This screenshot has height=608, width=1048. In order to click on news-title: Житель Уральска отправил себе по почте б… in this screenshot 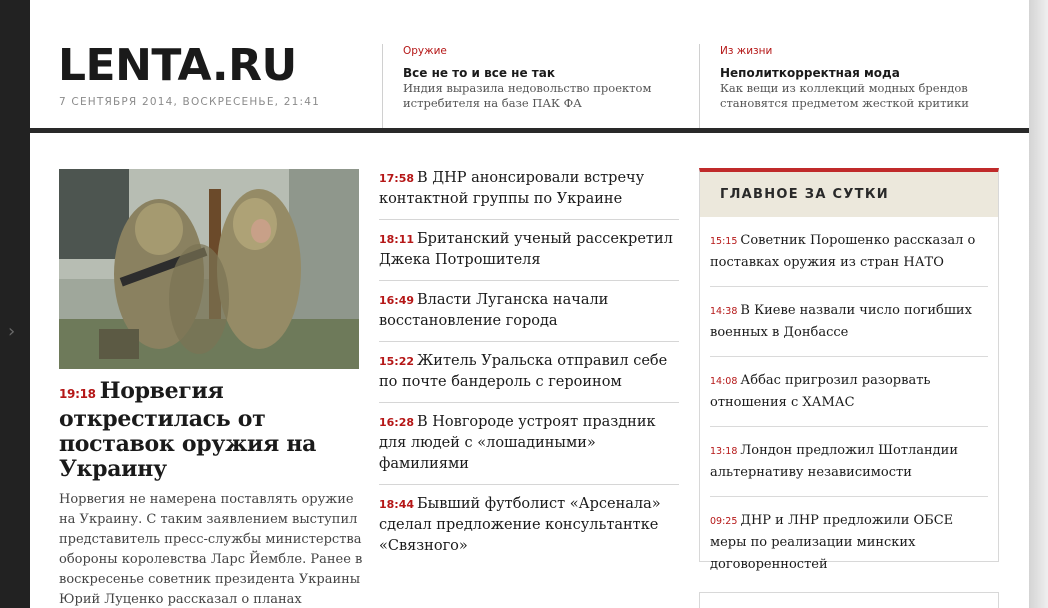, I will do `click(523, 371)`.